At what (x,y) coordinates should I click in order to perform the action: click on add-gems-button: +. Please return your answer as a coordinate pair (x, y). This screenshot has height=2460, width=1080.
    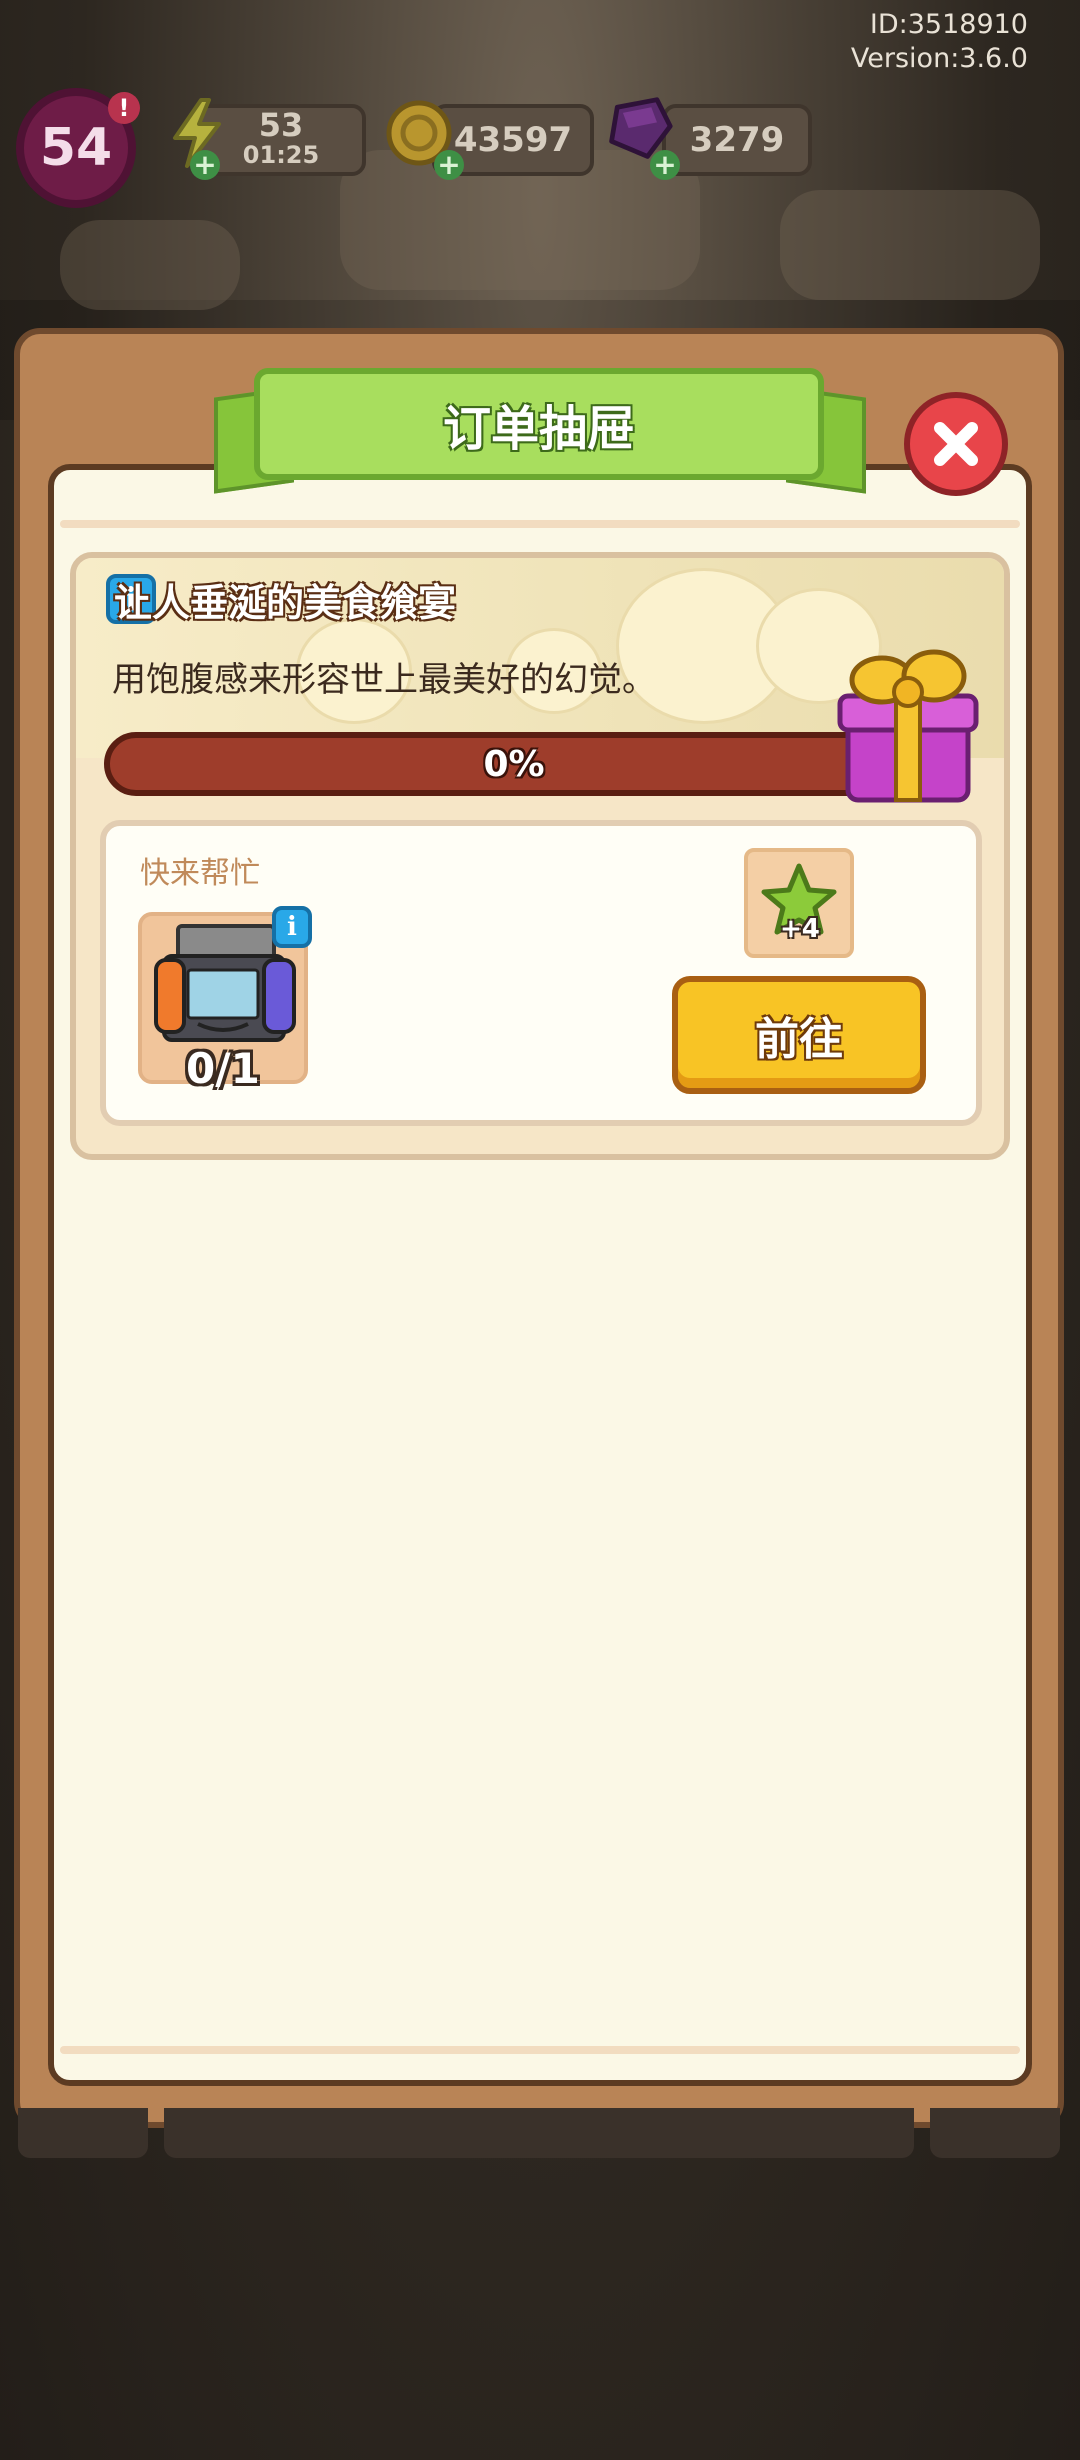
    Looking at the image, I should click on (665, 165).